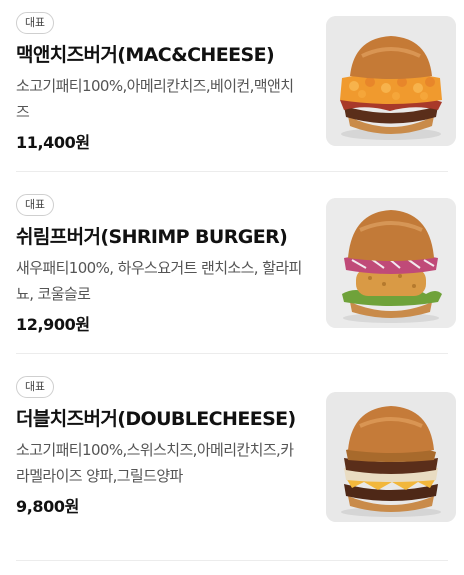  I want to click on burger-mac-and-cheese-photo-icon, so click(391, 81).